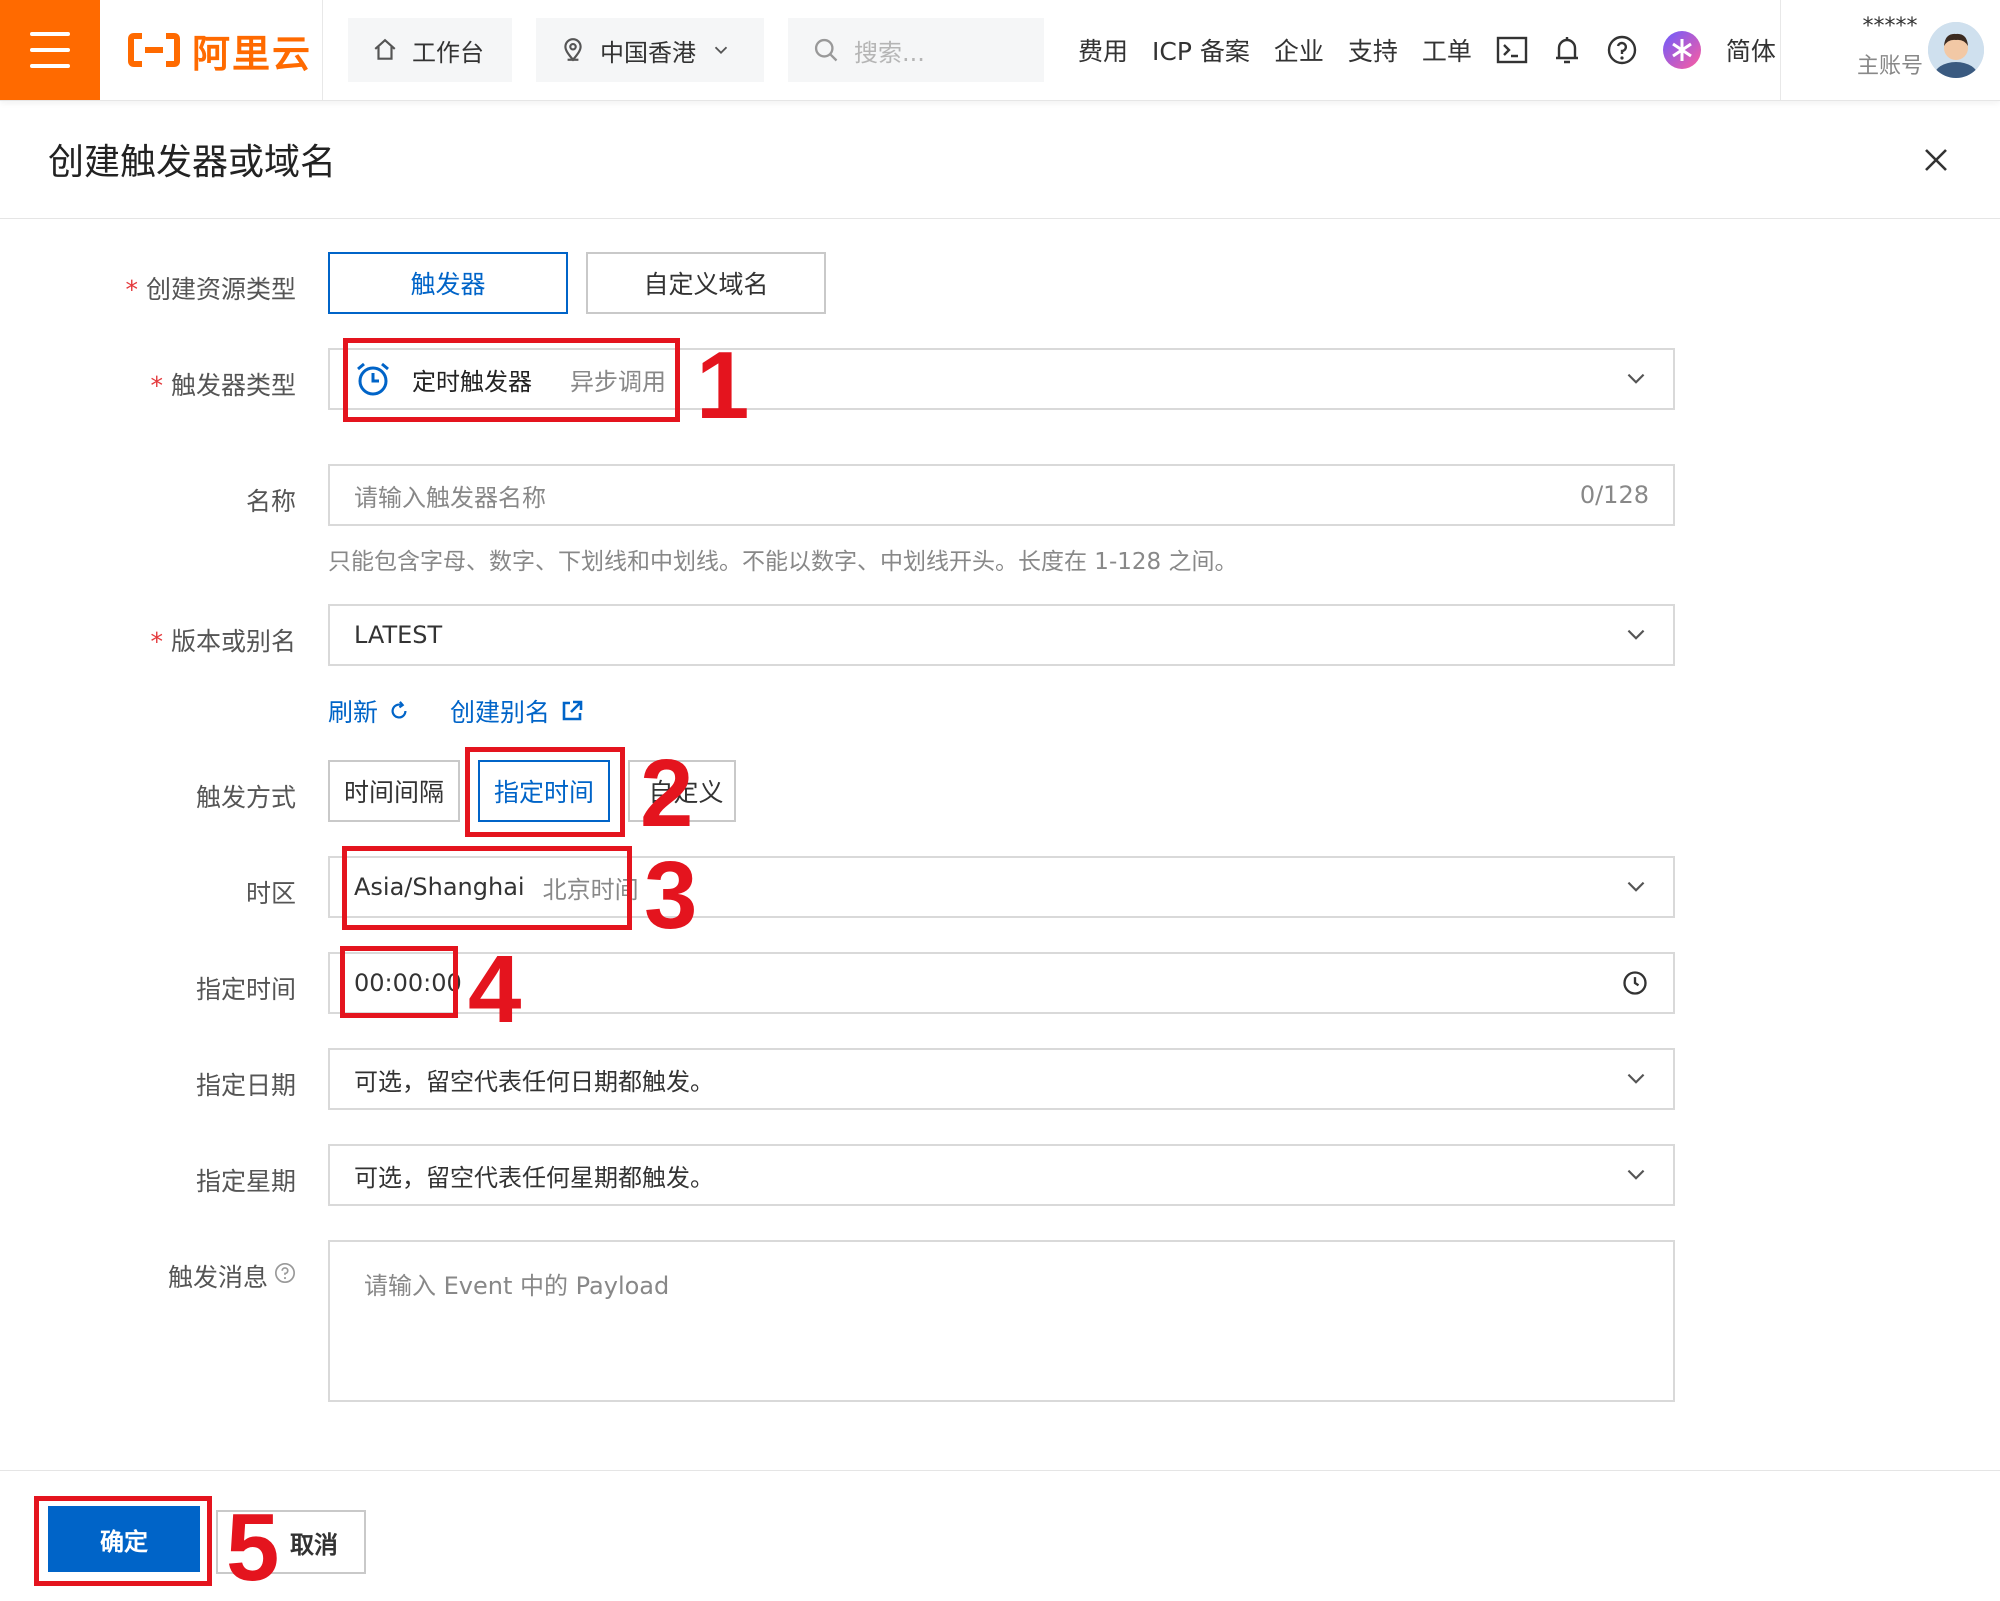 The width and height of the screenshot is (2000, 1601). Describe the element at coordinates (667, 793) in the screenshot. I see `annotation-number-2: 2` at that location.